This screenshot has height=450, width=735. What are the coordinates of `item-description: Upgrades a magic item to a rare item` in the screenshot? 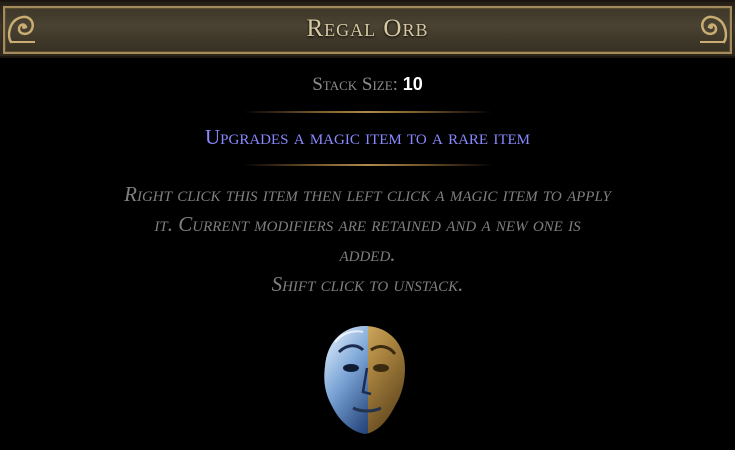 It's located at (367, 137).